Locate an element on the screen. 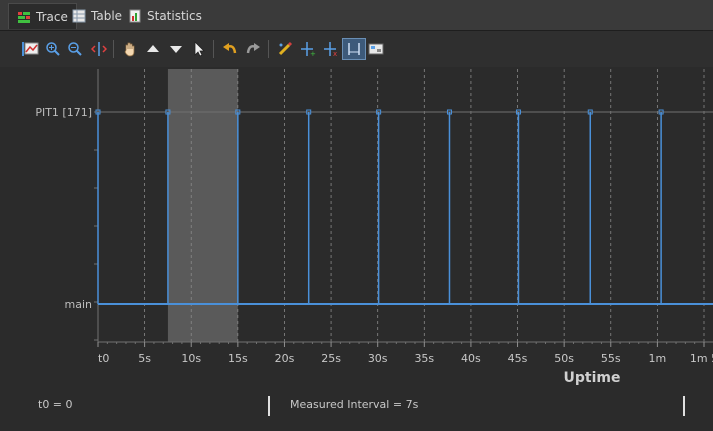 Image resolution: width=713 pixels, height=431 pixels. x-tick-label: 35s is located at coordinates (424, 358).